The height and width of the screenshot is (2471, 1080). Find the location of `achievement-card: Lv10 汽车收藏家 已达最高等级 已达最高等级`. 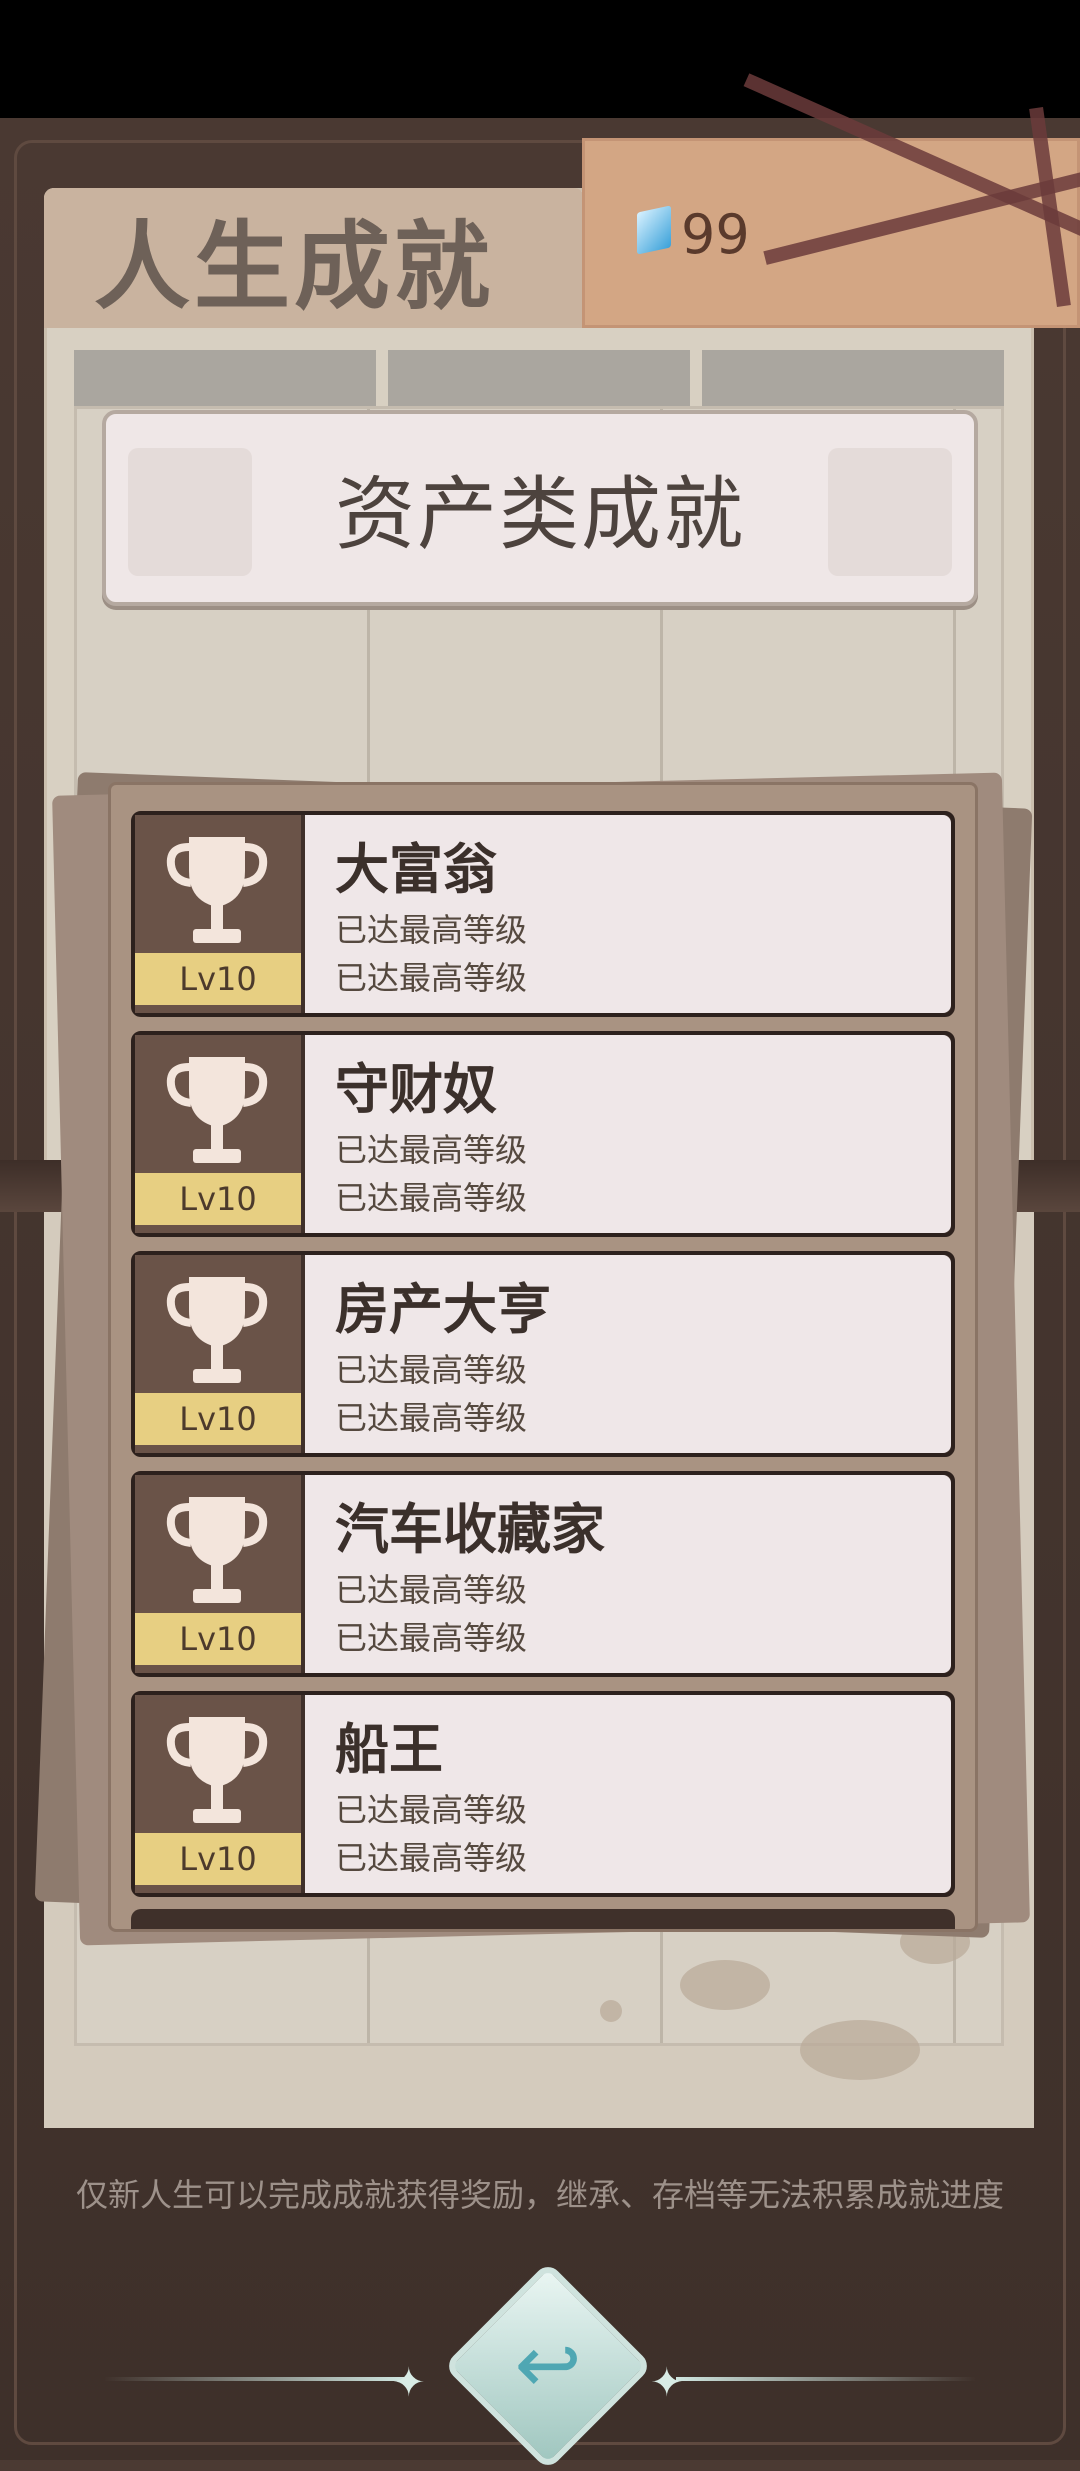

achievement-card: Lv10 汽车收藏家 已达最高等级 已达最高等级 is located at coordinates (543, 1574).